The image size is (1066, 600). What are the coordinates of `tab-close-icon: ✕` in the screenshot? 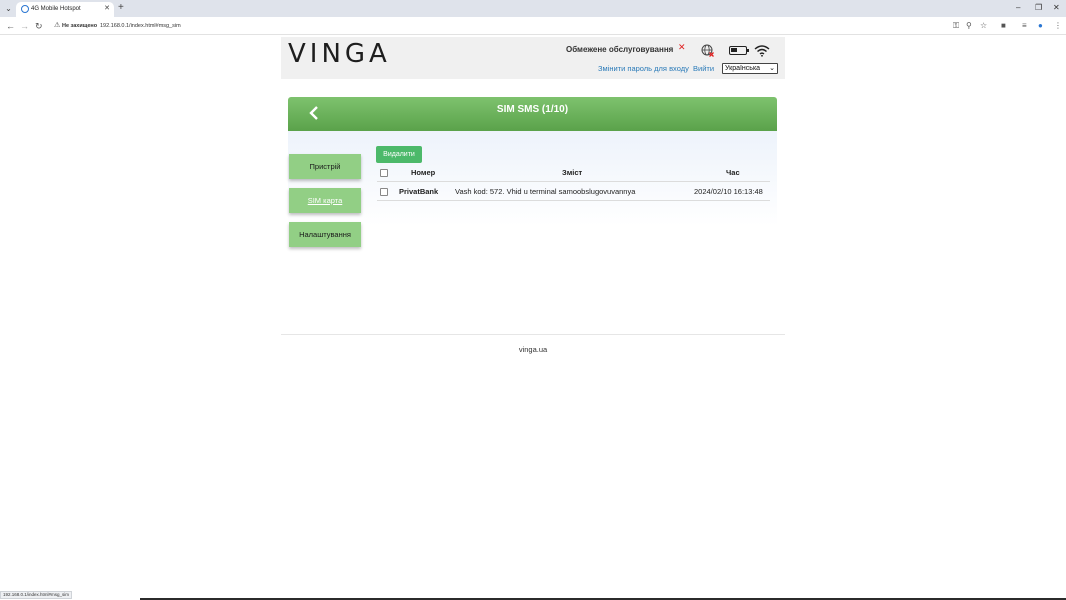 It's located at (107, 9).